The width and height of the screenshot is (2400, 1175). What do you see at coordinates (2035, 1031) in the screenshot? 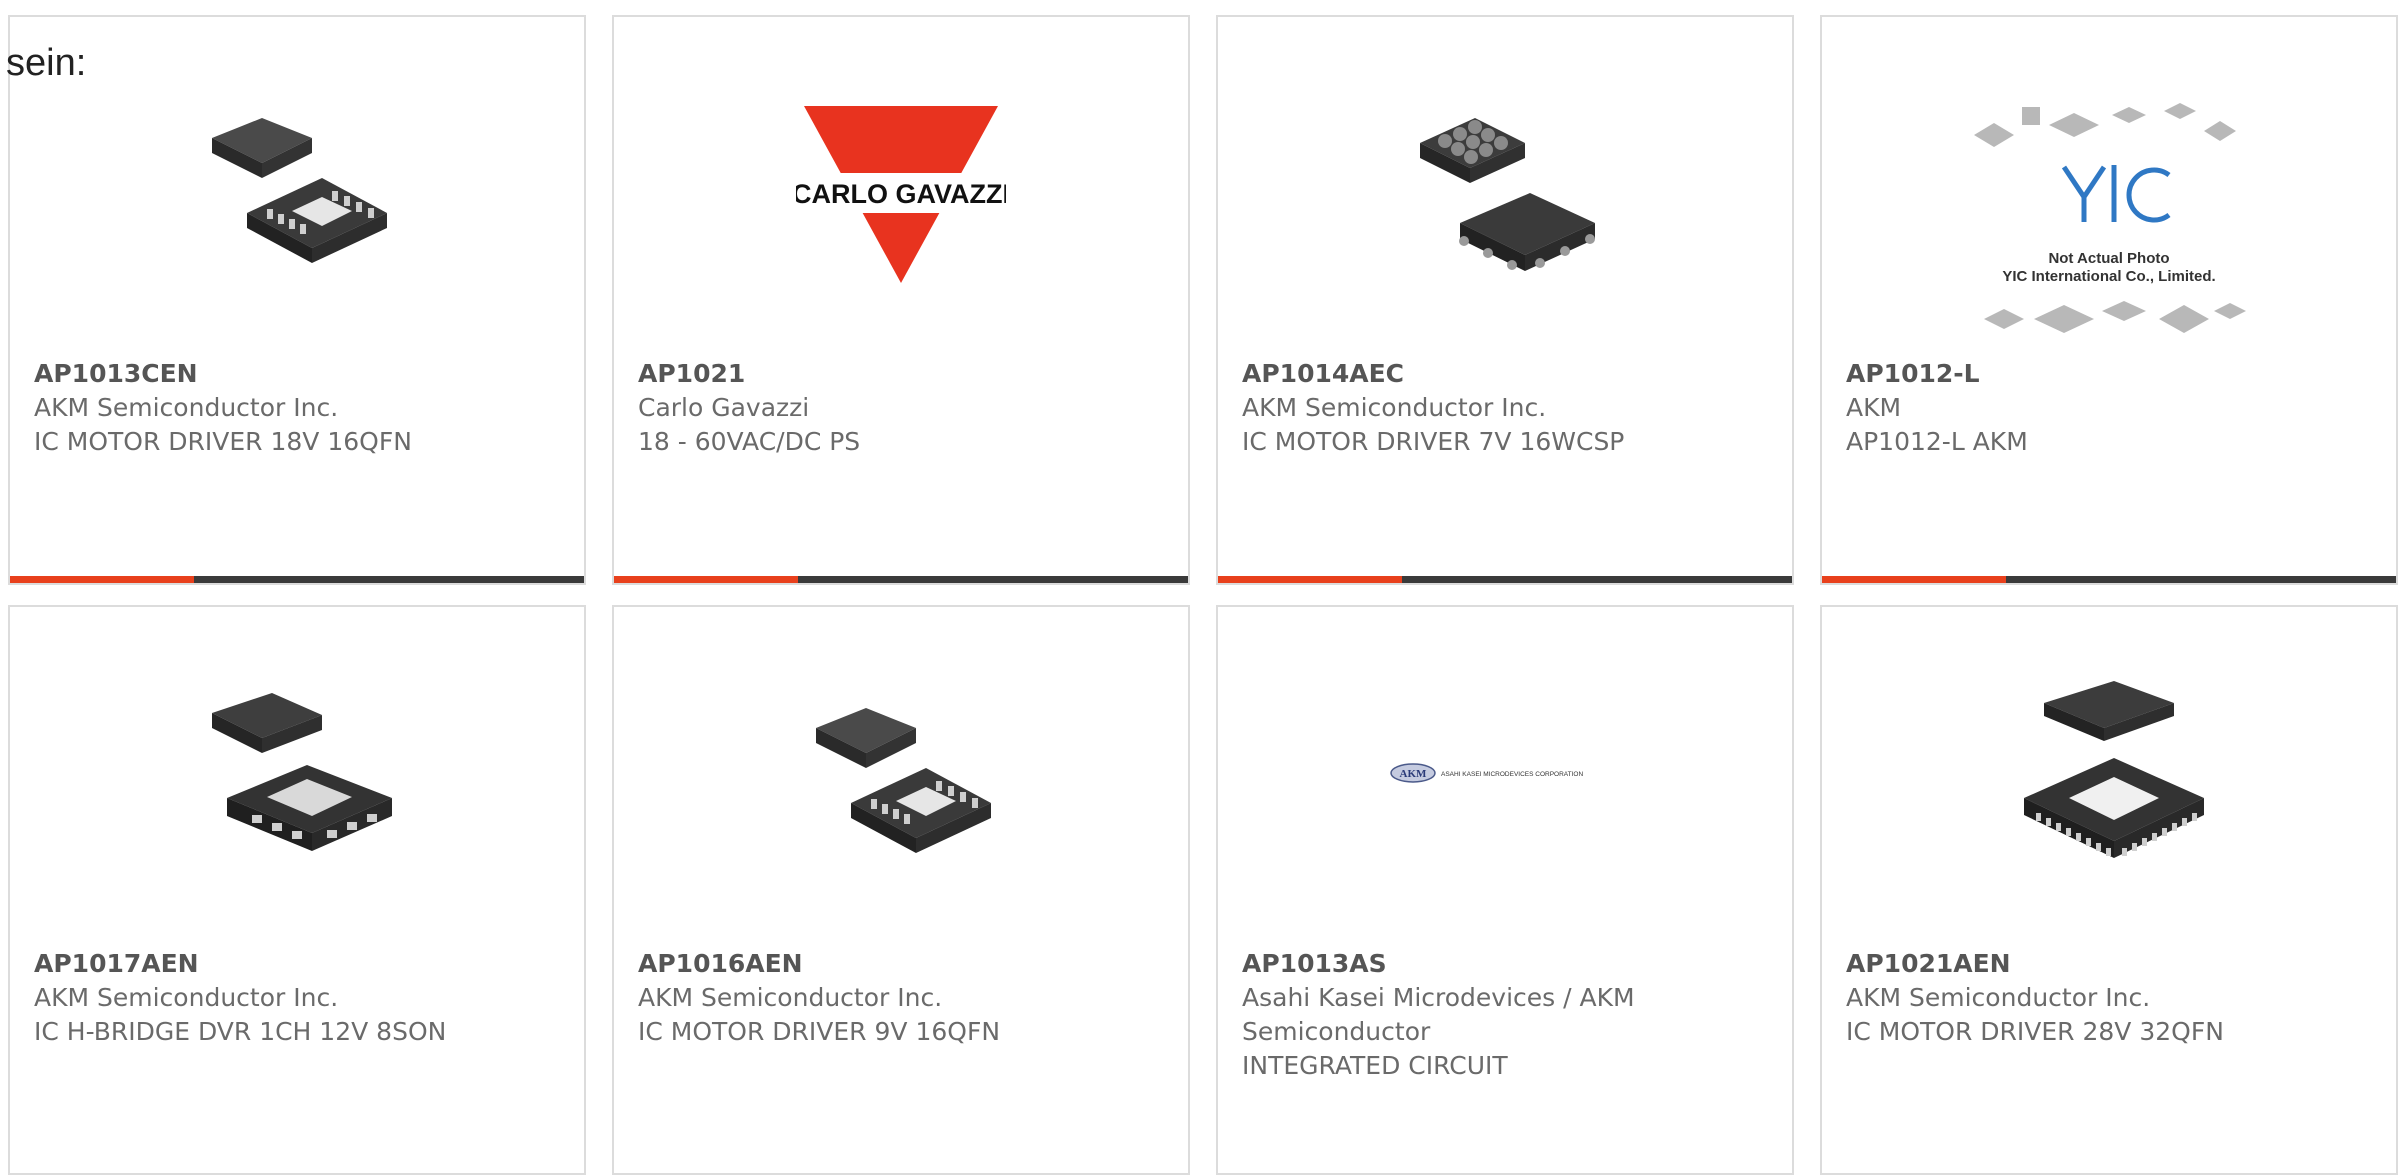
I see `description: IC MOTOR DRIVER 28V 32QFN` at bounding box center [2035, 1031].